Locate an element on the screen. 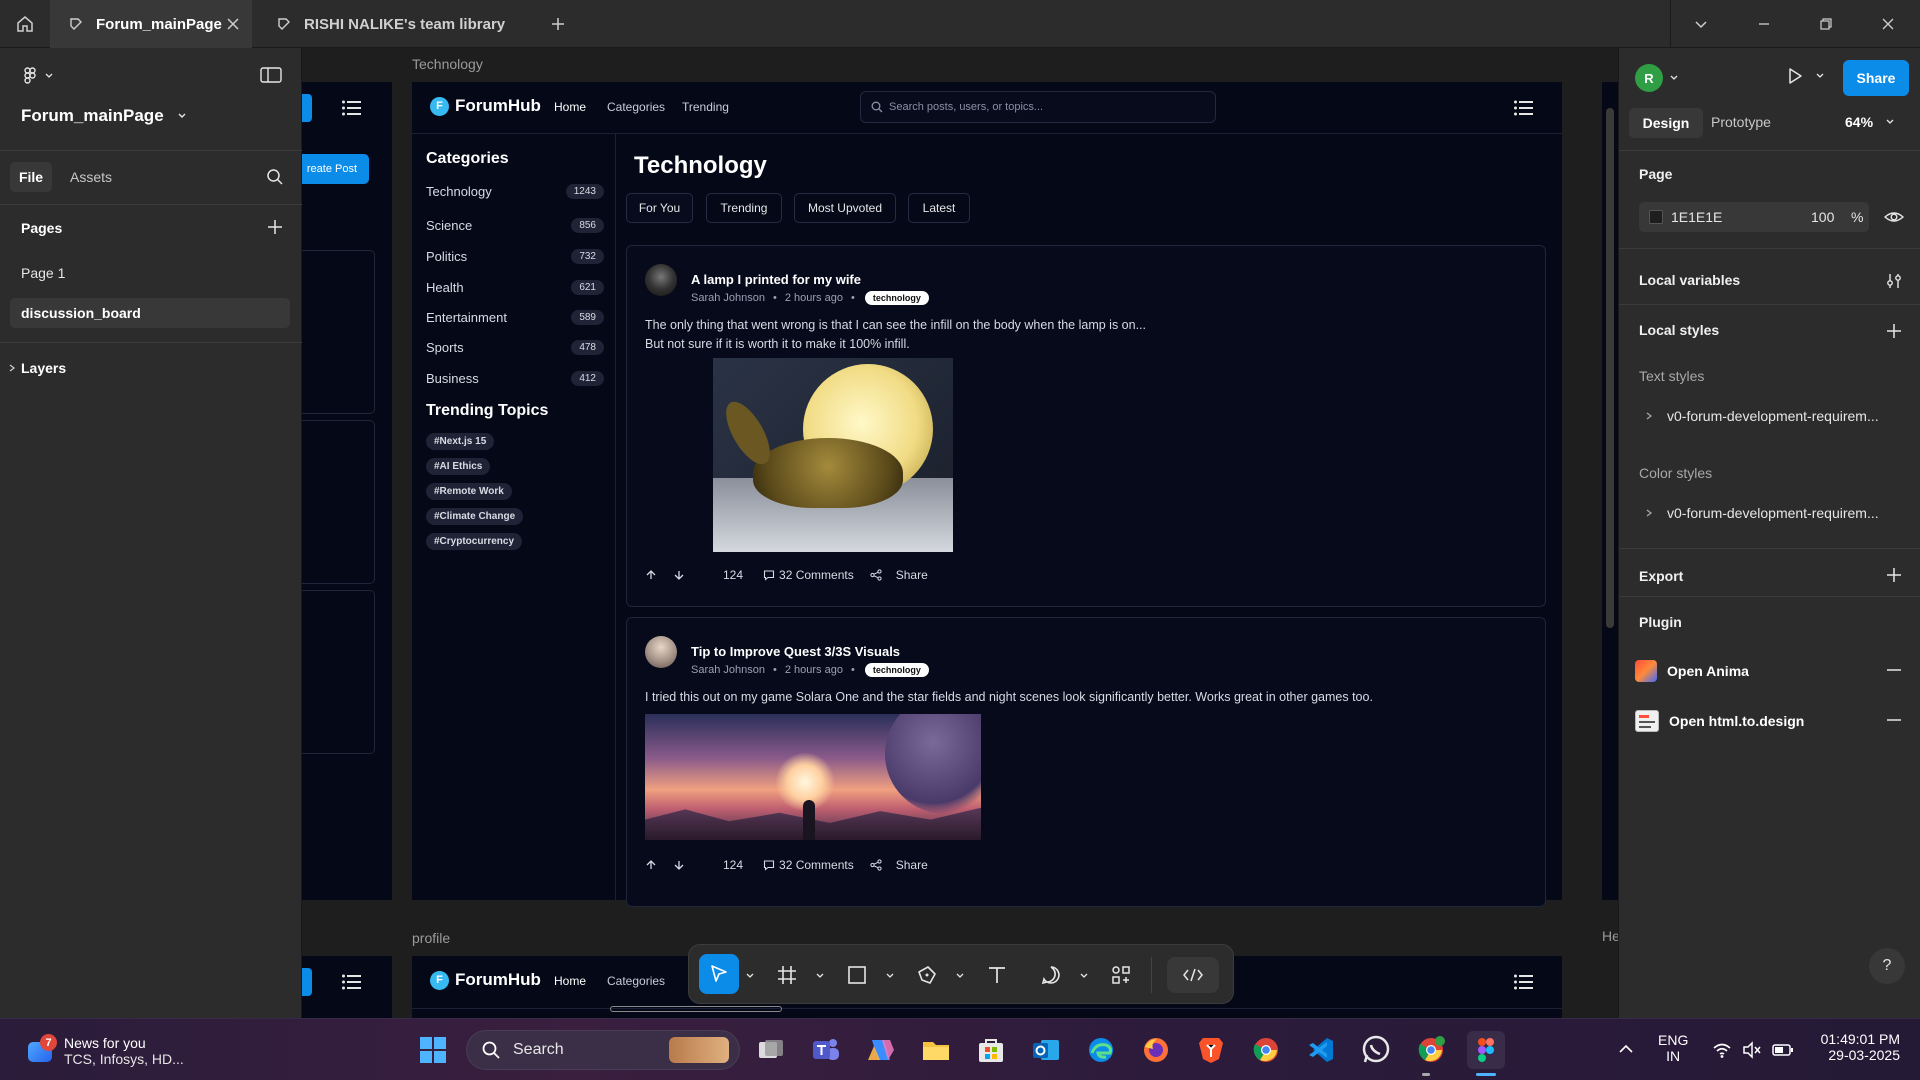 This screenshot has width=1920, height=1080. frame-partial-left: reate Post is located at coordinates (347, 491).